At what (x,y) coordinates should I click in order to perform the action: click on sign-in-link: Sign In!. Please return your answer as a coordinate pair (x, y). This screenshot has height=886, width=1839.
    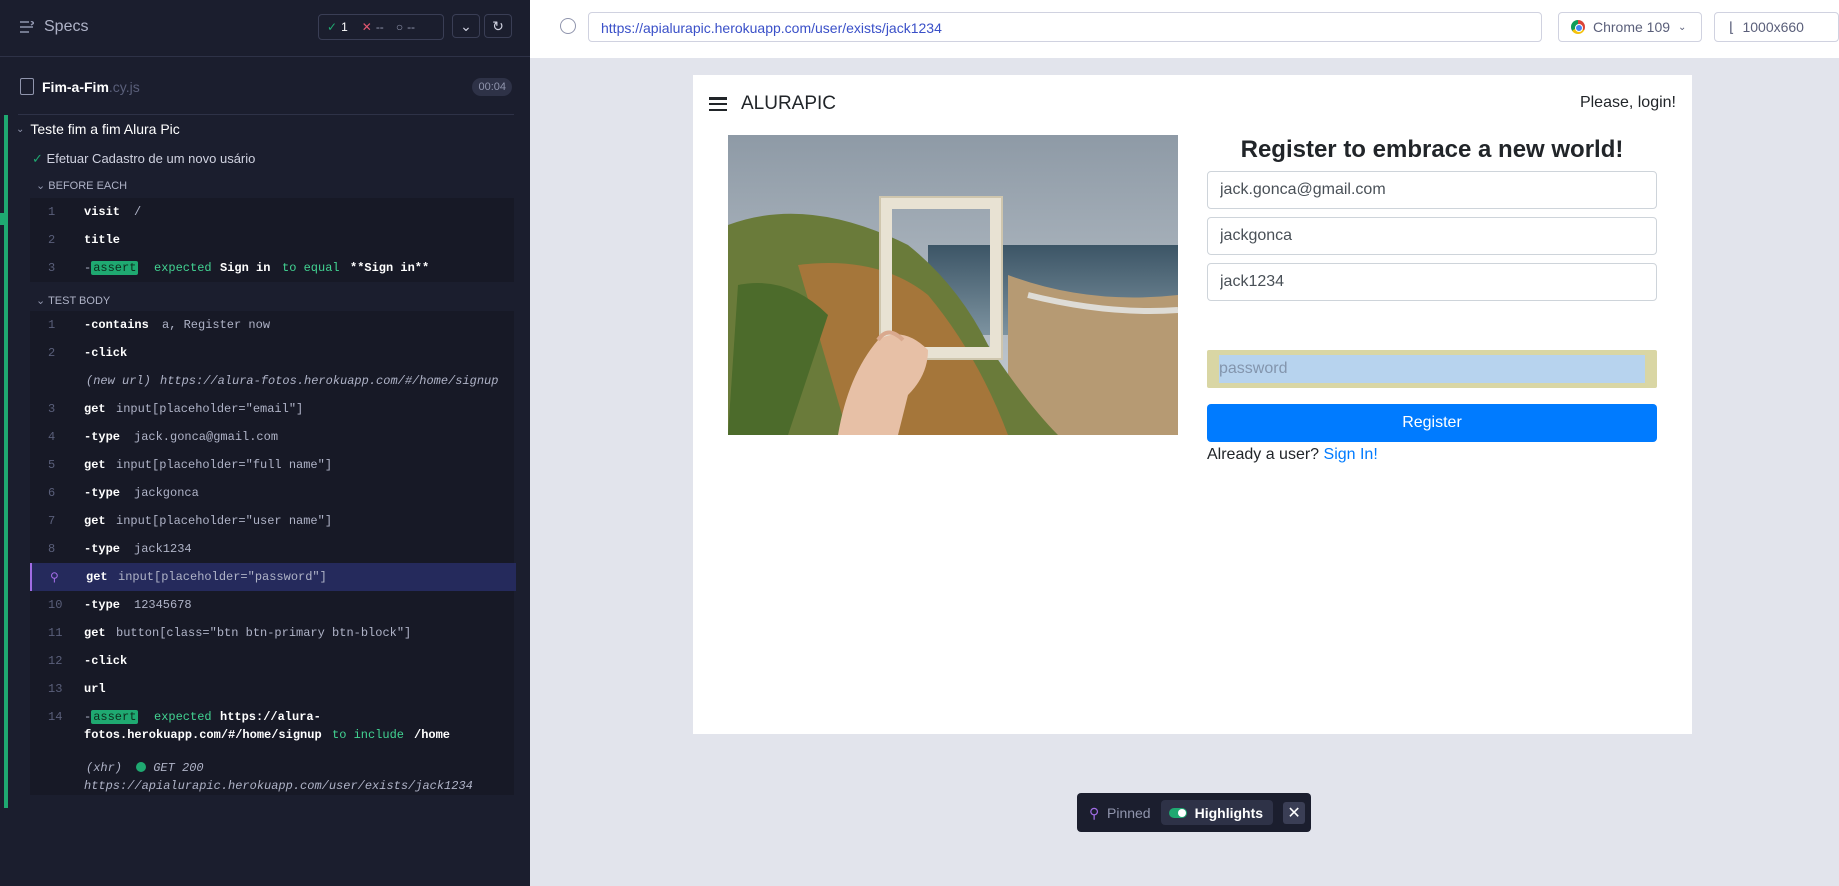
    Looking at the image, I should click on (1351, 454).